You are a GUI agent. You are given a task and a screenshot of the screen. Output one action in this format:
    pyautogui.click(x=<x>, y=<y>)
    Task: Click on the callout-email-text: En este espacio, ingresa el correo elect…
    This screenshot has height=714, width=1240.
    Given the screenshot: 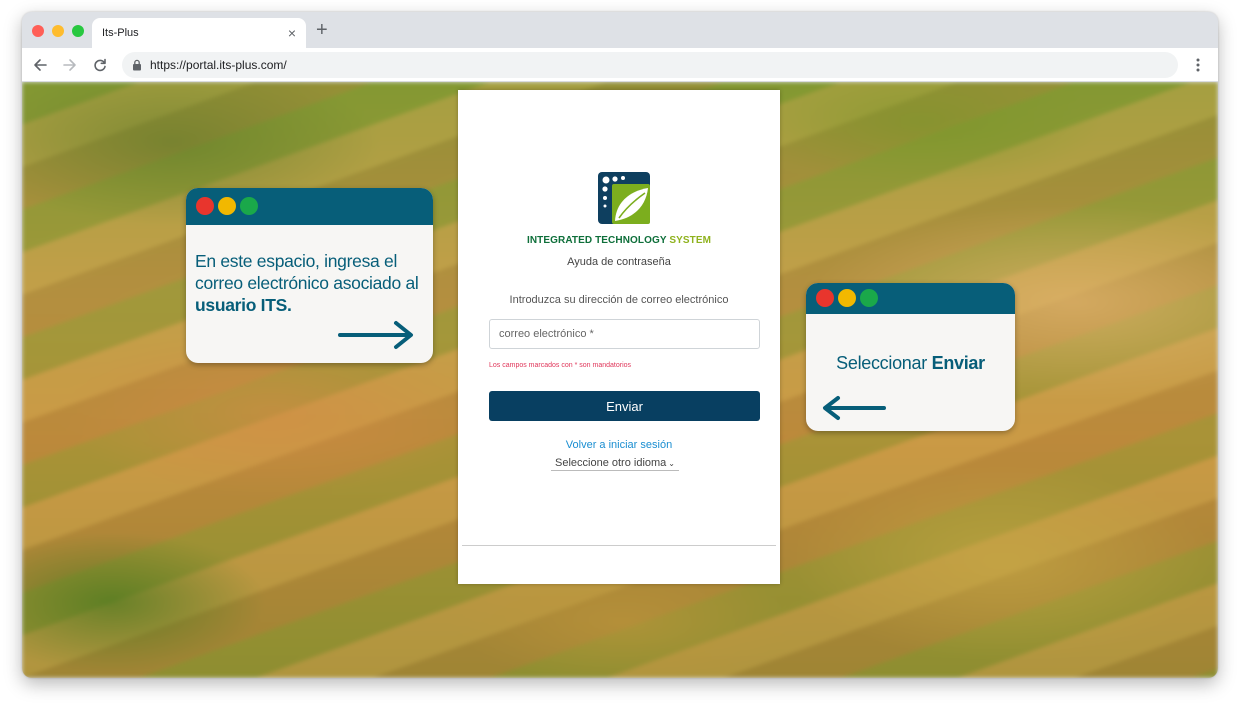 What is the action you would take?
    pyautogui.click(x=313, y=283)
    